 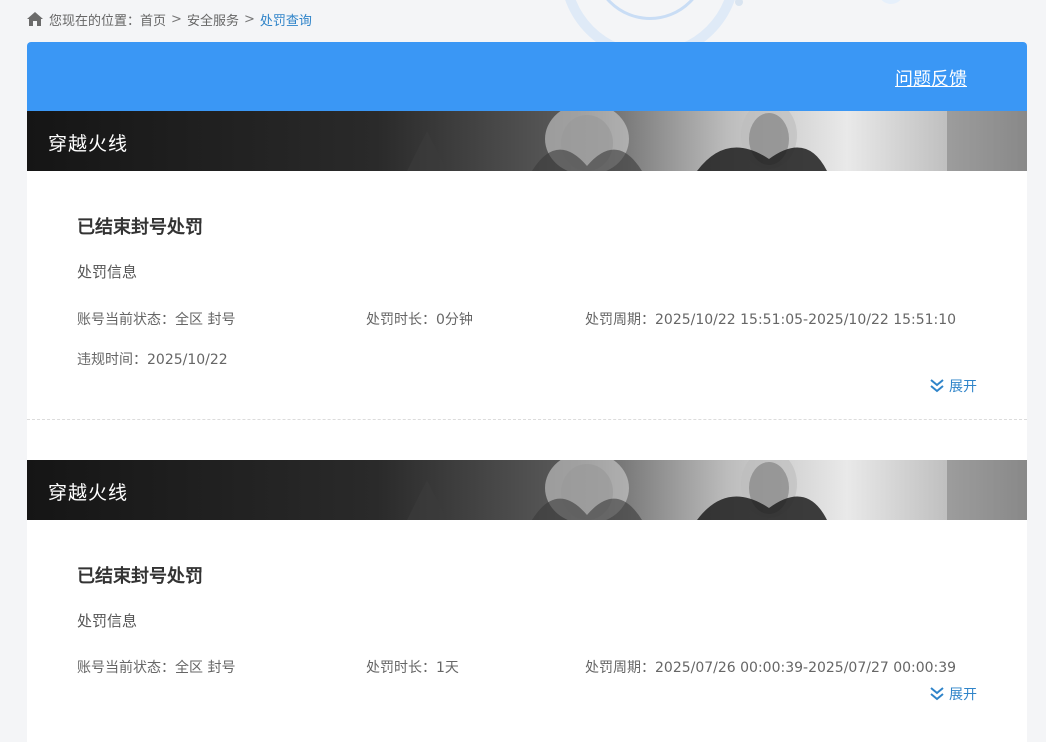 What do you see at coordinates (153, 19) in the screenshot?
I see `breadcrumb-item-home: 首页` at bounding box center [153, 19].